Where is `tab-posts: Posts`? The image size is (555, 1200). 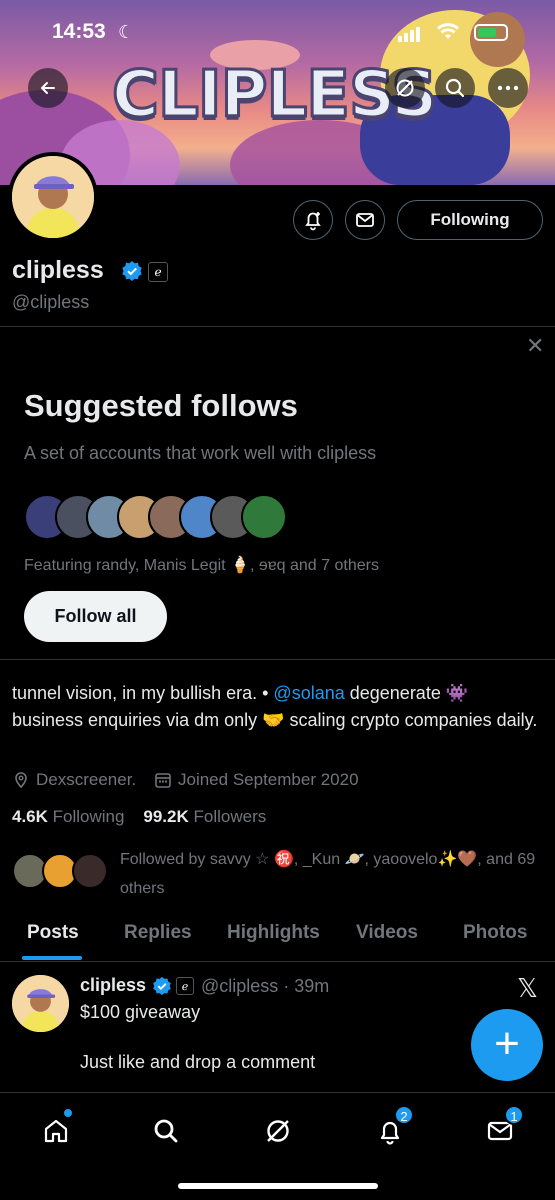
tab-posts: Posts is located at coordinates (53, 933).